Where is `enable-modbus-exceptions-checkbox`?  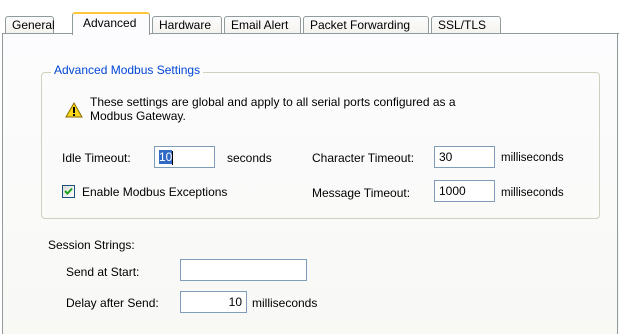 enable-modbus-exceptions-checkbox is located at coordinates (68, 191).